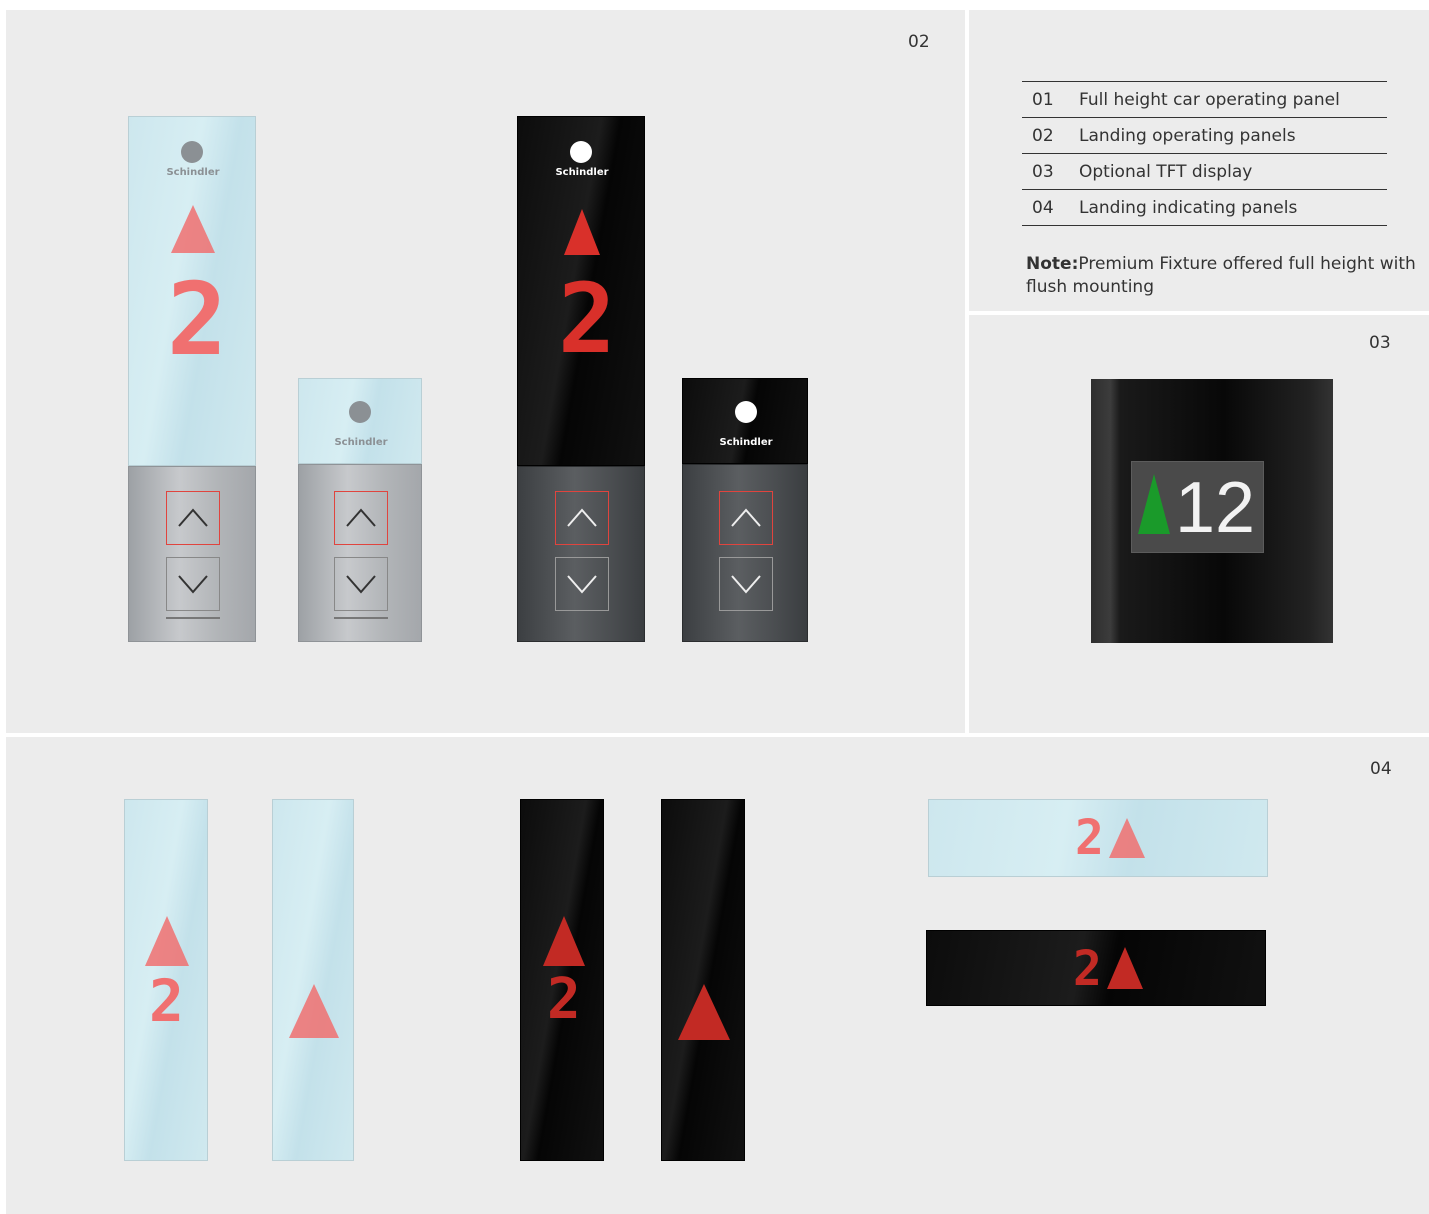  I want to click on legend-item: 03 Optional TFT display, so click(1204, 172).